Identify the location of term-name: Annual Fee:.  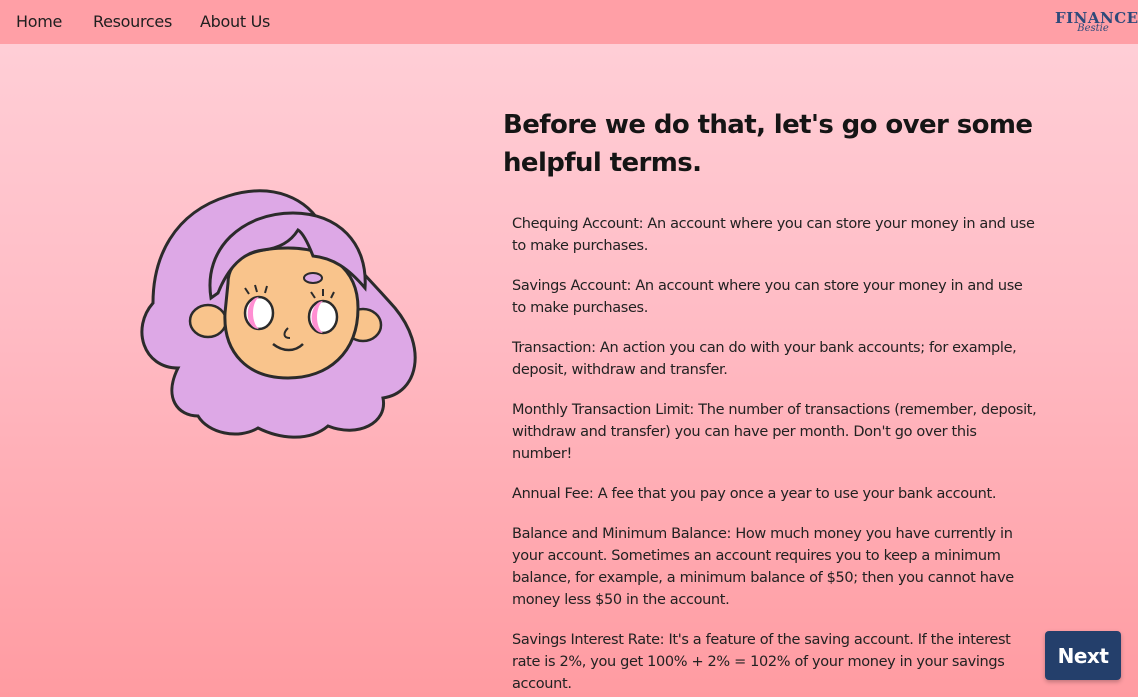
(553, 494).